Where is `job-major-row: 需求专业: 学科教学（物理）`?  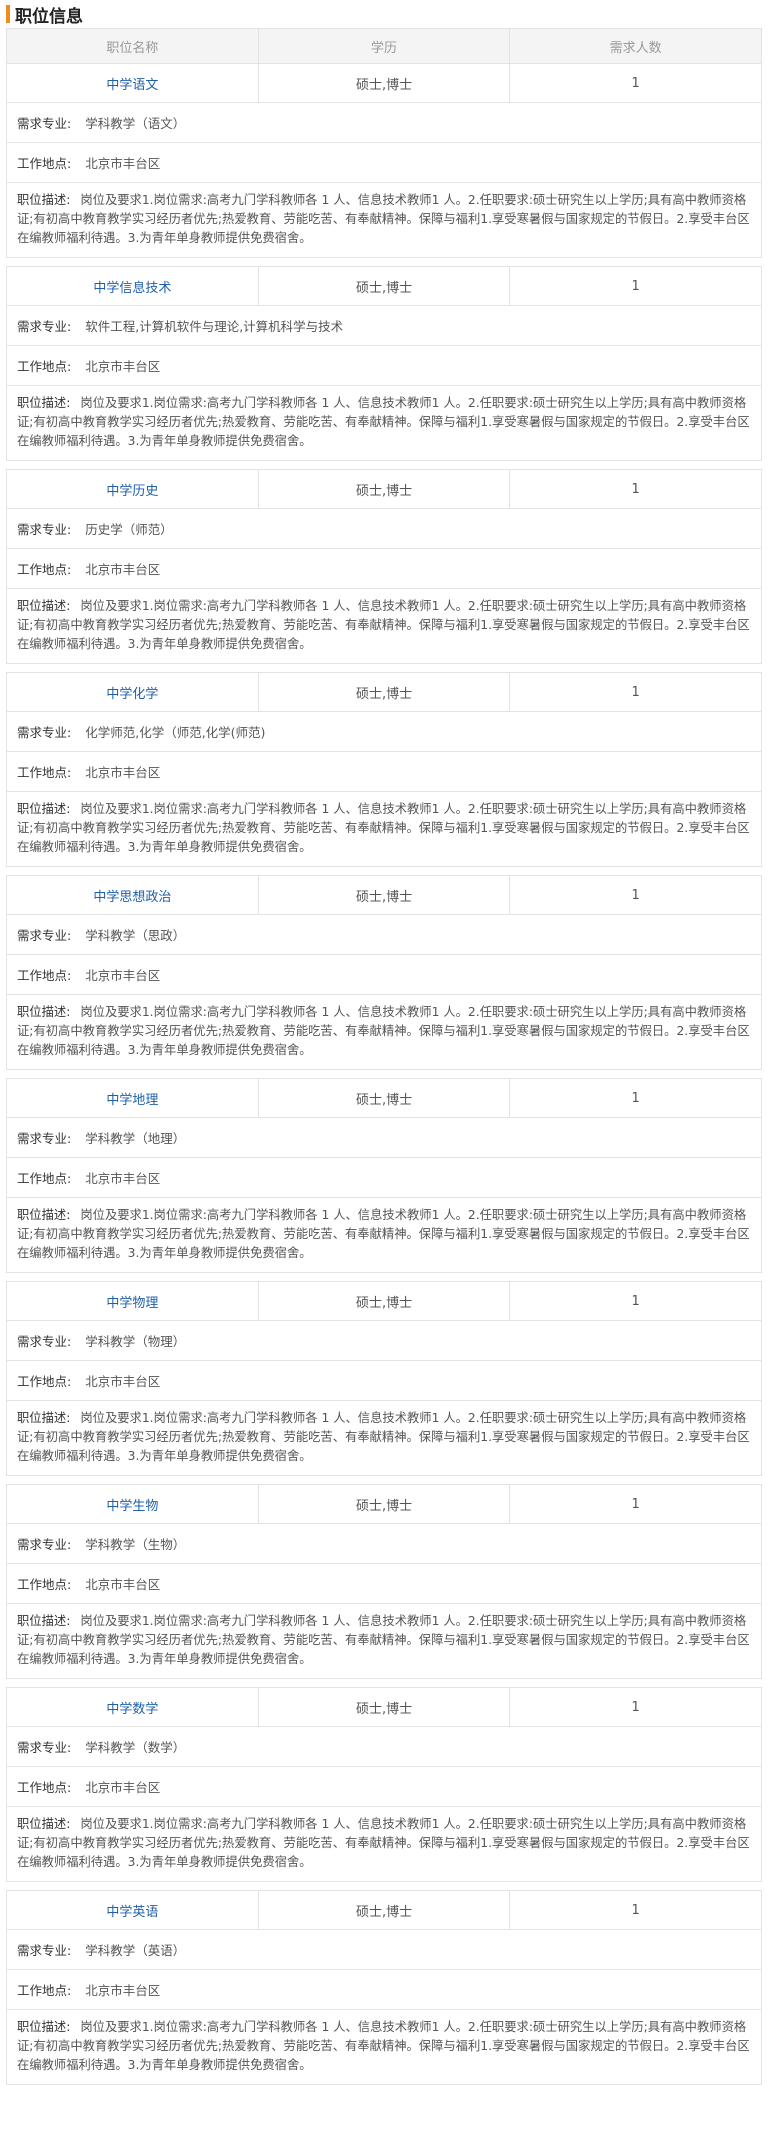 job-major-row: 需求专业: 学科教学（物理） is located at coordinates (384, 1341).